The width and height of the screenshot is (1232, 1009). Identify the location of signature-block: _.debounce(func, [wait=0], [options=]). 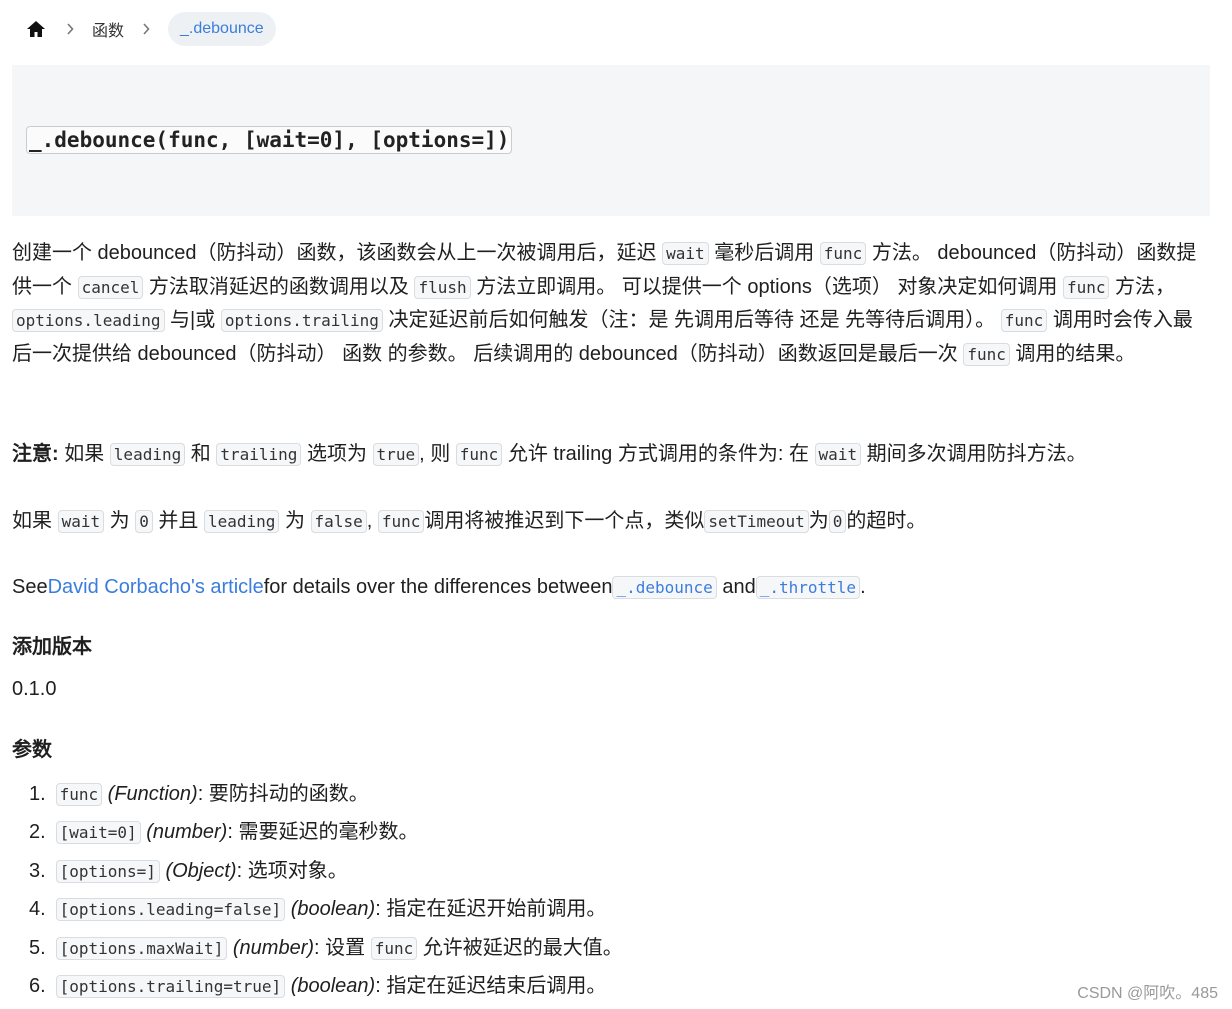
(611, 140).